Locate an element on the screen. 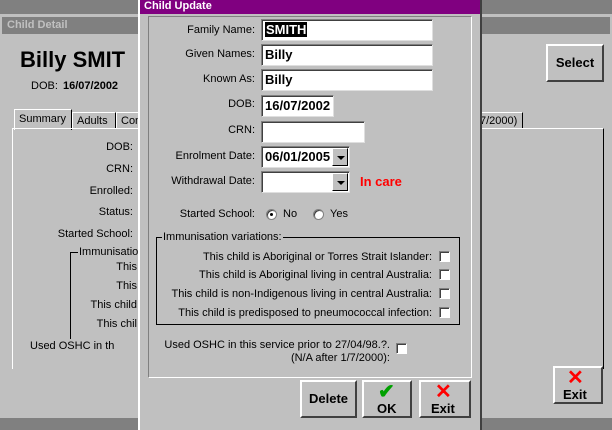 The width and height of the screenshot is (612, 430). back-exit-label: Exit is located at coordinates (575, 394).